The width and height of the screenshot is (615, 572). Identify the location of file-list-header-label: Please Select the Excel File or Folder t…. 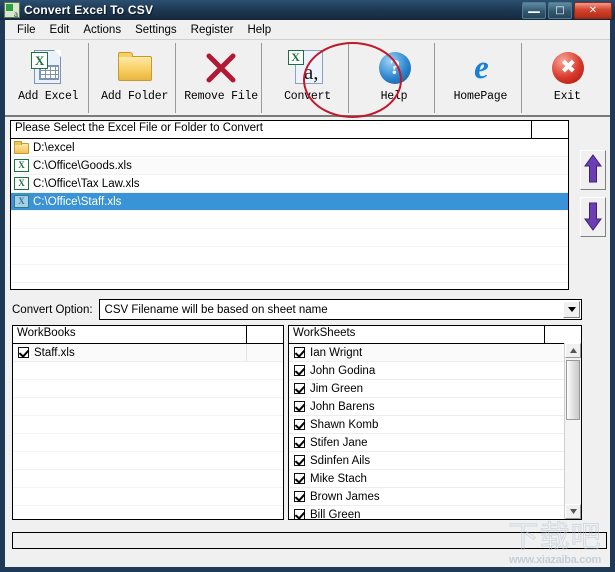
(271, 129).